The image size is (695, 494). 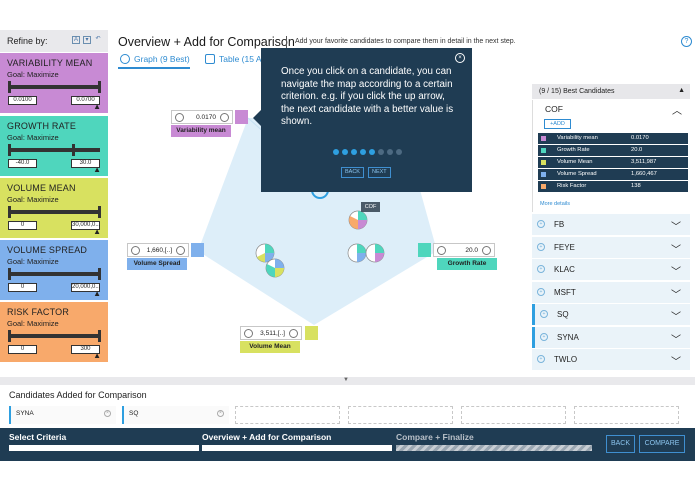 I want to click on active-candidate-name: COF, so click(x=554, y=109).